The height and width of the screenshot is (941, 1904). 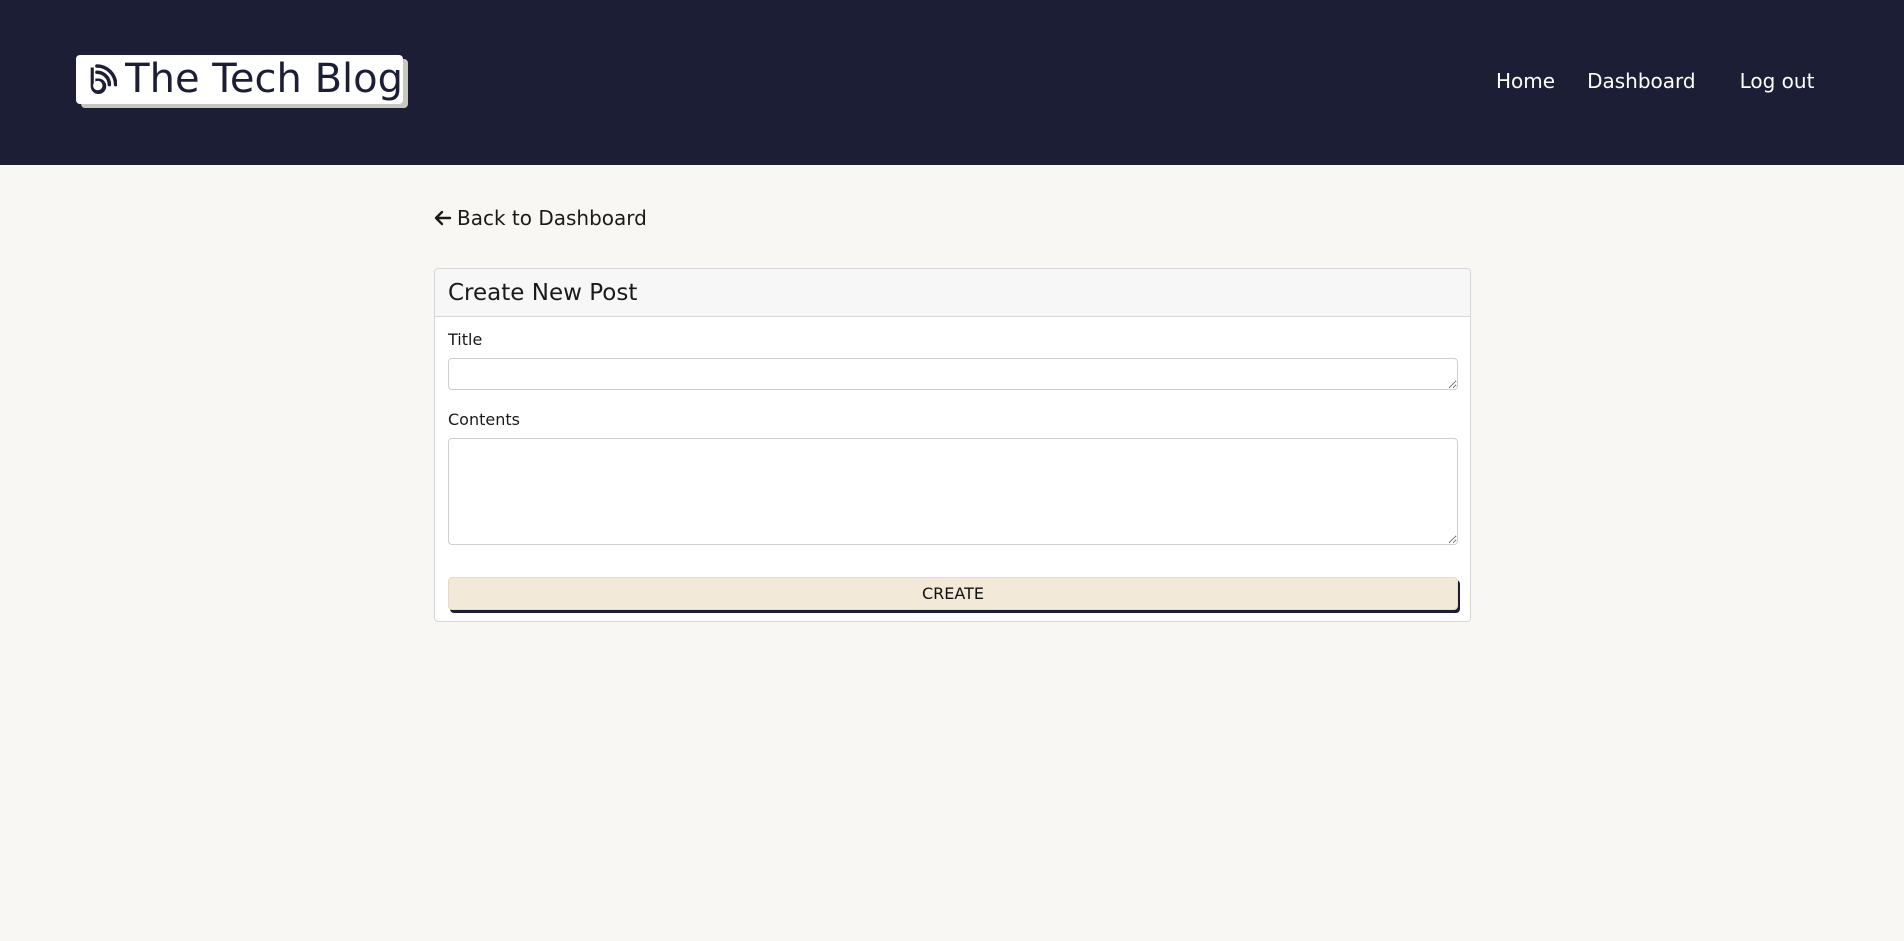 What do you see at coordinates (543, 292) in the screenshot?
I see `form-title: Create New Post` at bounding box center [543, 292].